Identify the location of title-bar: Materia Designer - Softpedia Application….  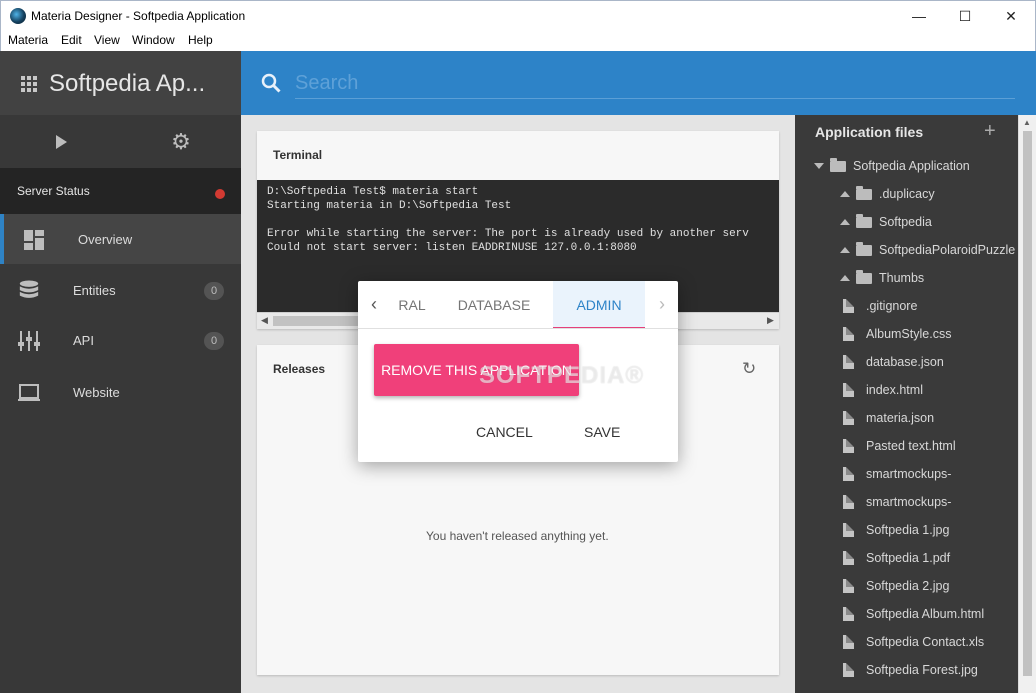
(518, 15).